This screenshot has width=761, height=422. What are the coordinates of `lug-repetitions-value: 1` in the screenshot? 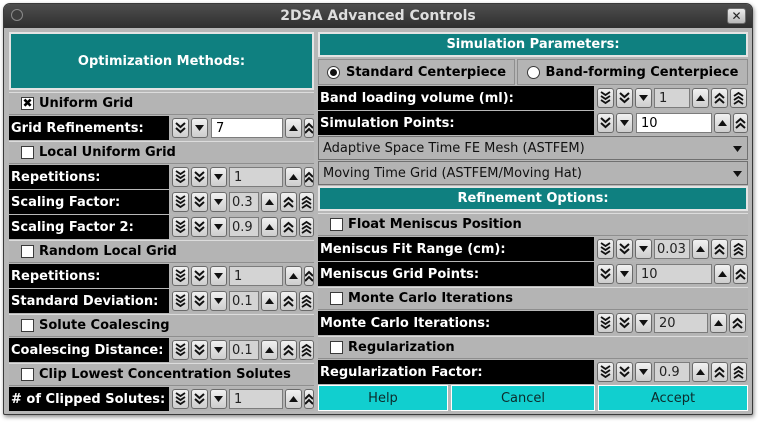 It's located at (256, 177).